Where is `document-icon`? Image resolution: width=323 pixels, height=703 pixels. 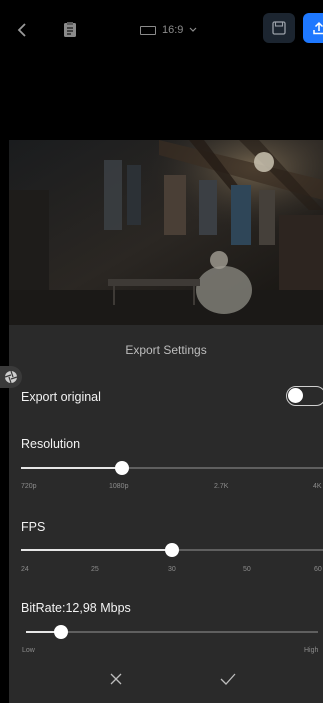
document-icon is located at coordinates (70, 29).